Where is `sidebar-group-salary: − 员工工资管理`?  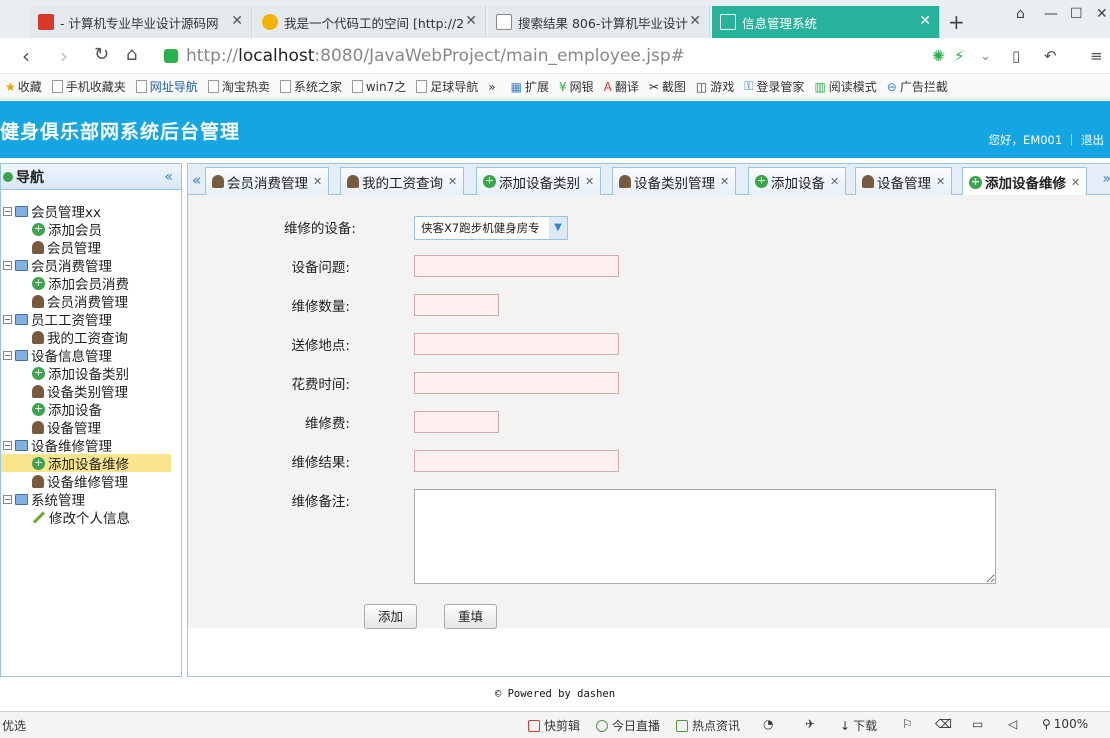 sidebar-group-salary: − 员工工资管理 is located at coordinates (91, 319).